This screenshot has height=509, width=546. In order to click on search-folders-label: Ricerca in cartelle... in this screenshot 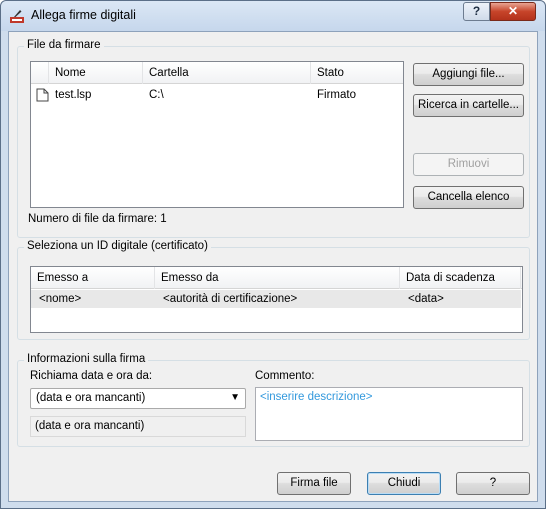, I will do `click(468, 105)`.